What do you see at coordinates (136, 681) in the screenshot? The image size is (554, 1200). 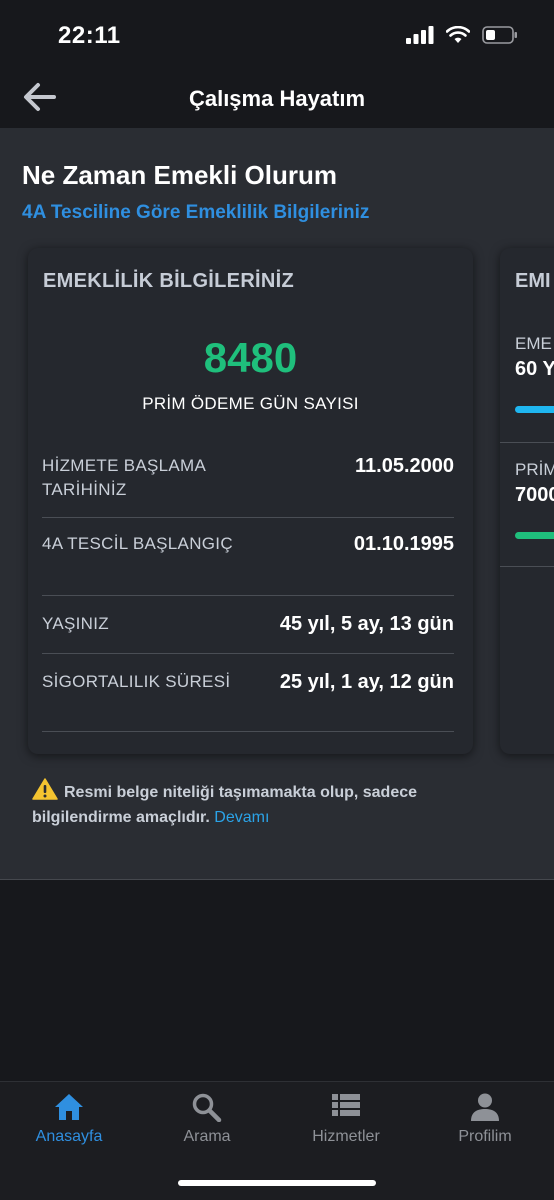 I see `info-label: SİGORTALILIK SÜRESİ` at bounding box center [136, 681].